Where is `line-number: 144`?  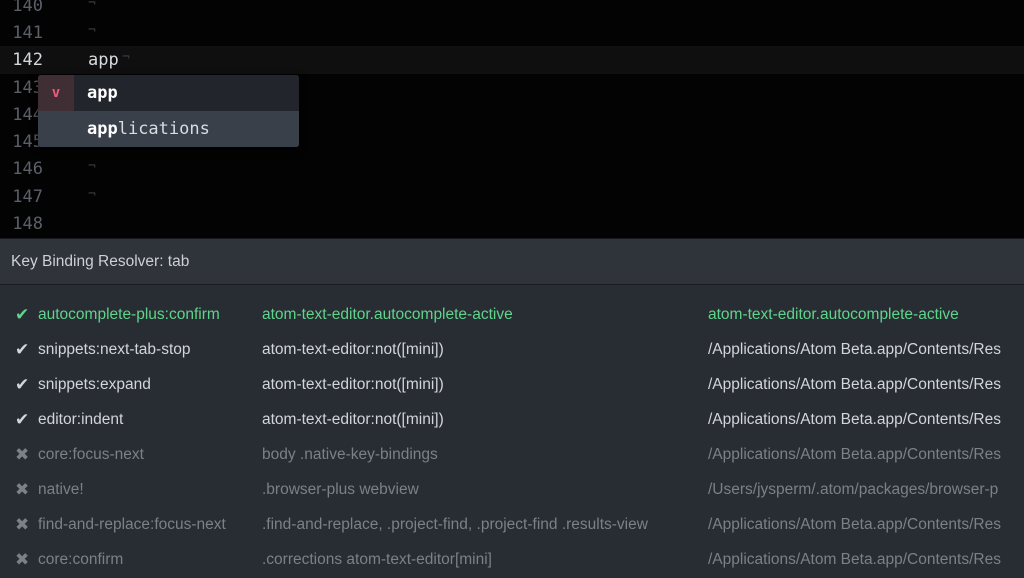 line-number: 144 is located at coordinates (27, 115).